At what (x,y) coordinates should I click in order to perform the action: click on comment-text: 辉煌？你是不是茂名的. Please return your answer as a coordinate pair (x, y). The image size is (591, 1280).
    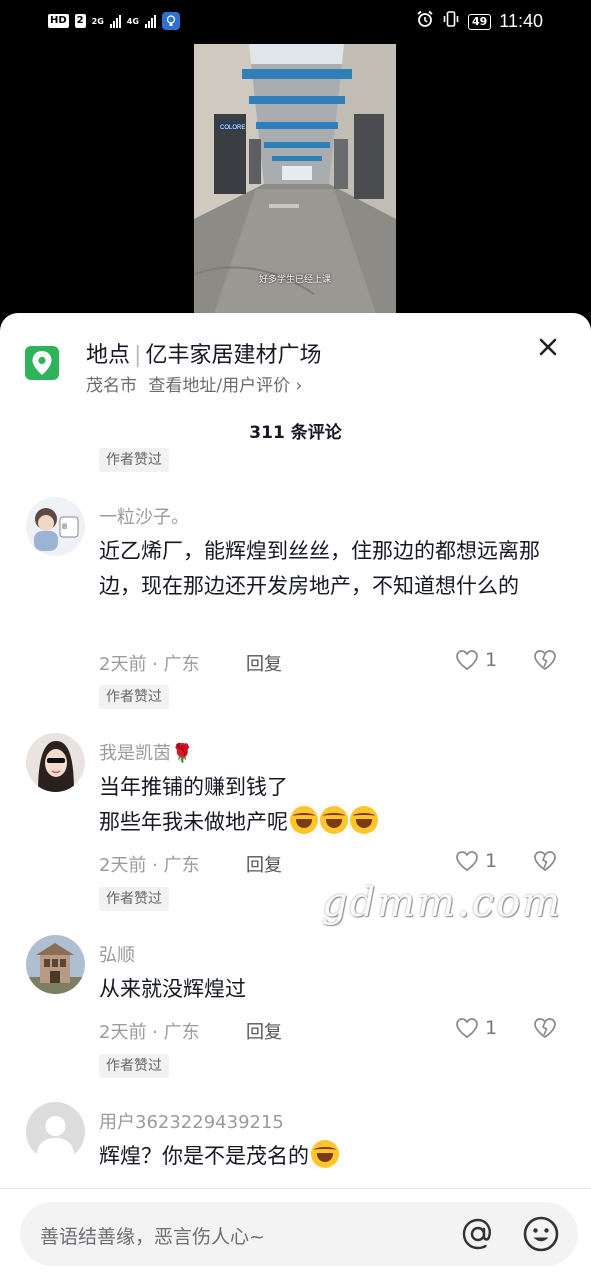
    Looking at the image, I should click on (329, 1156).